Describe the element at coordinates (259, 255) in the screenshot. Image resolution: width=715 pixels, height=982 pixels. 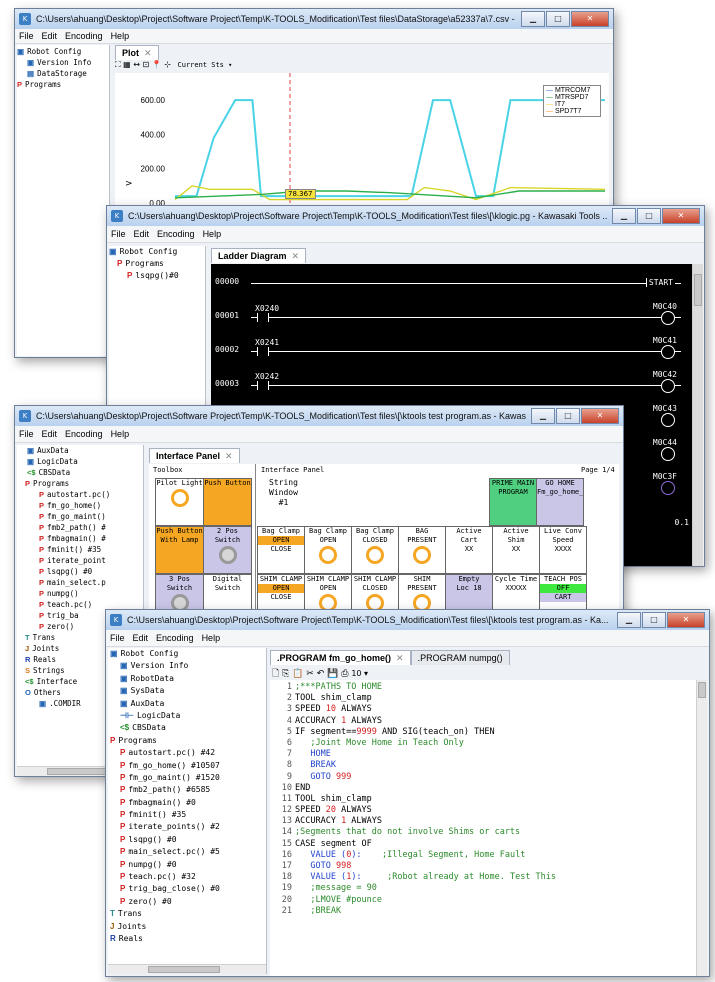
I see `tab-ladder-diagram: Ladder Diagram ✕` at that location.